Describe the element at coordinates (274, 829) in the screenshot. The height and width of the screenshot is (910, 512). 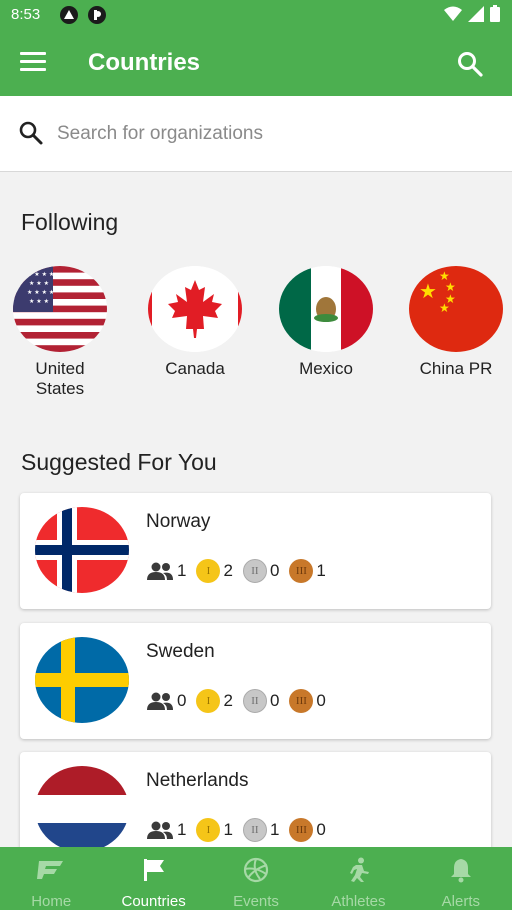
I see `silver-count: 1` at that location.